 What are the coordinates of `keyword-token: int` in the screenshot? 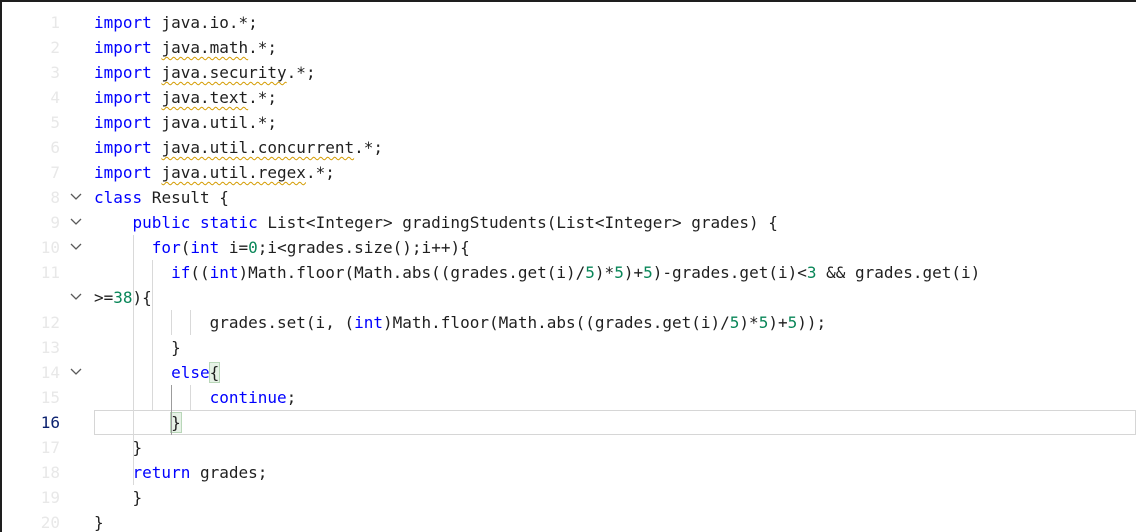 It's located at (368, 322).